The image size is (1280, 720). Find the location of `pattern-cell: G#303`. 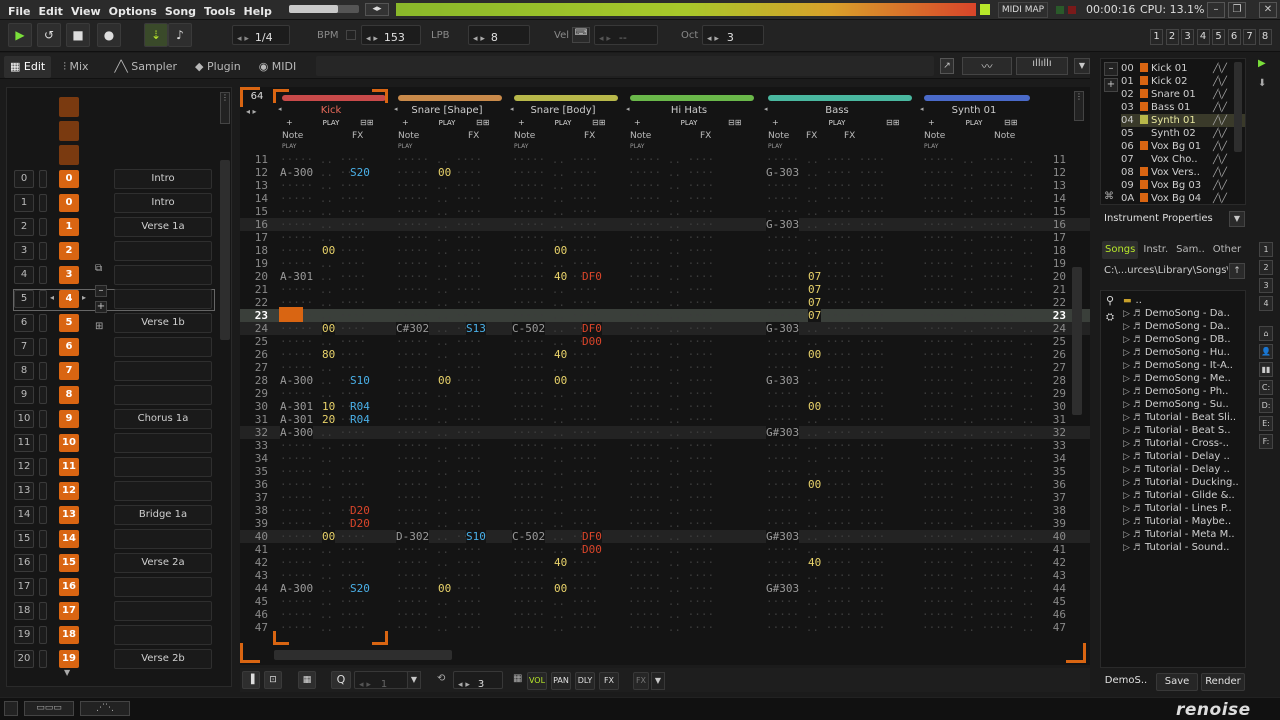

pattern-cell: G#303 is located at coordinates (783, 536).